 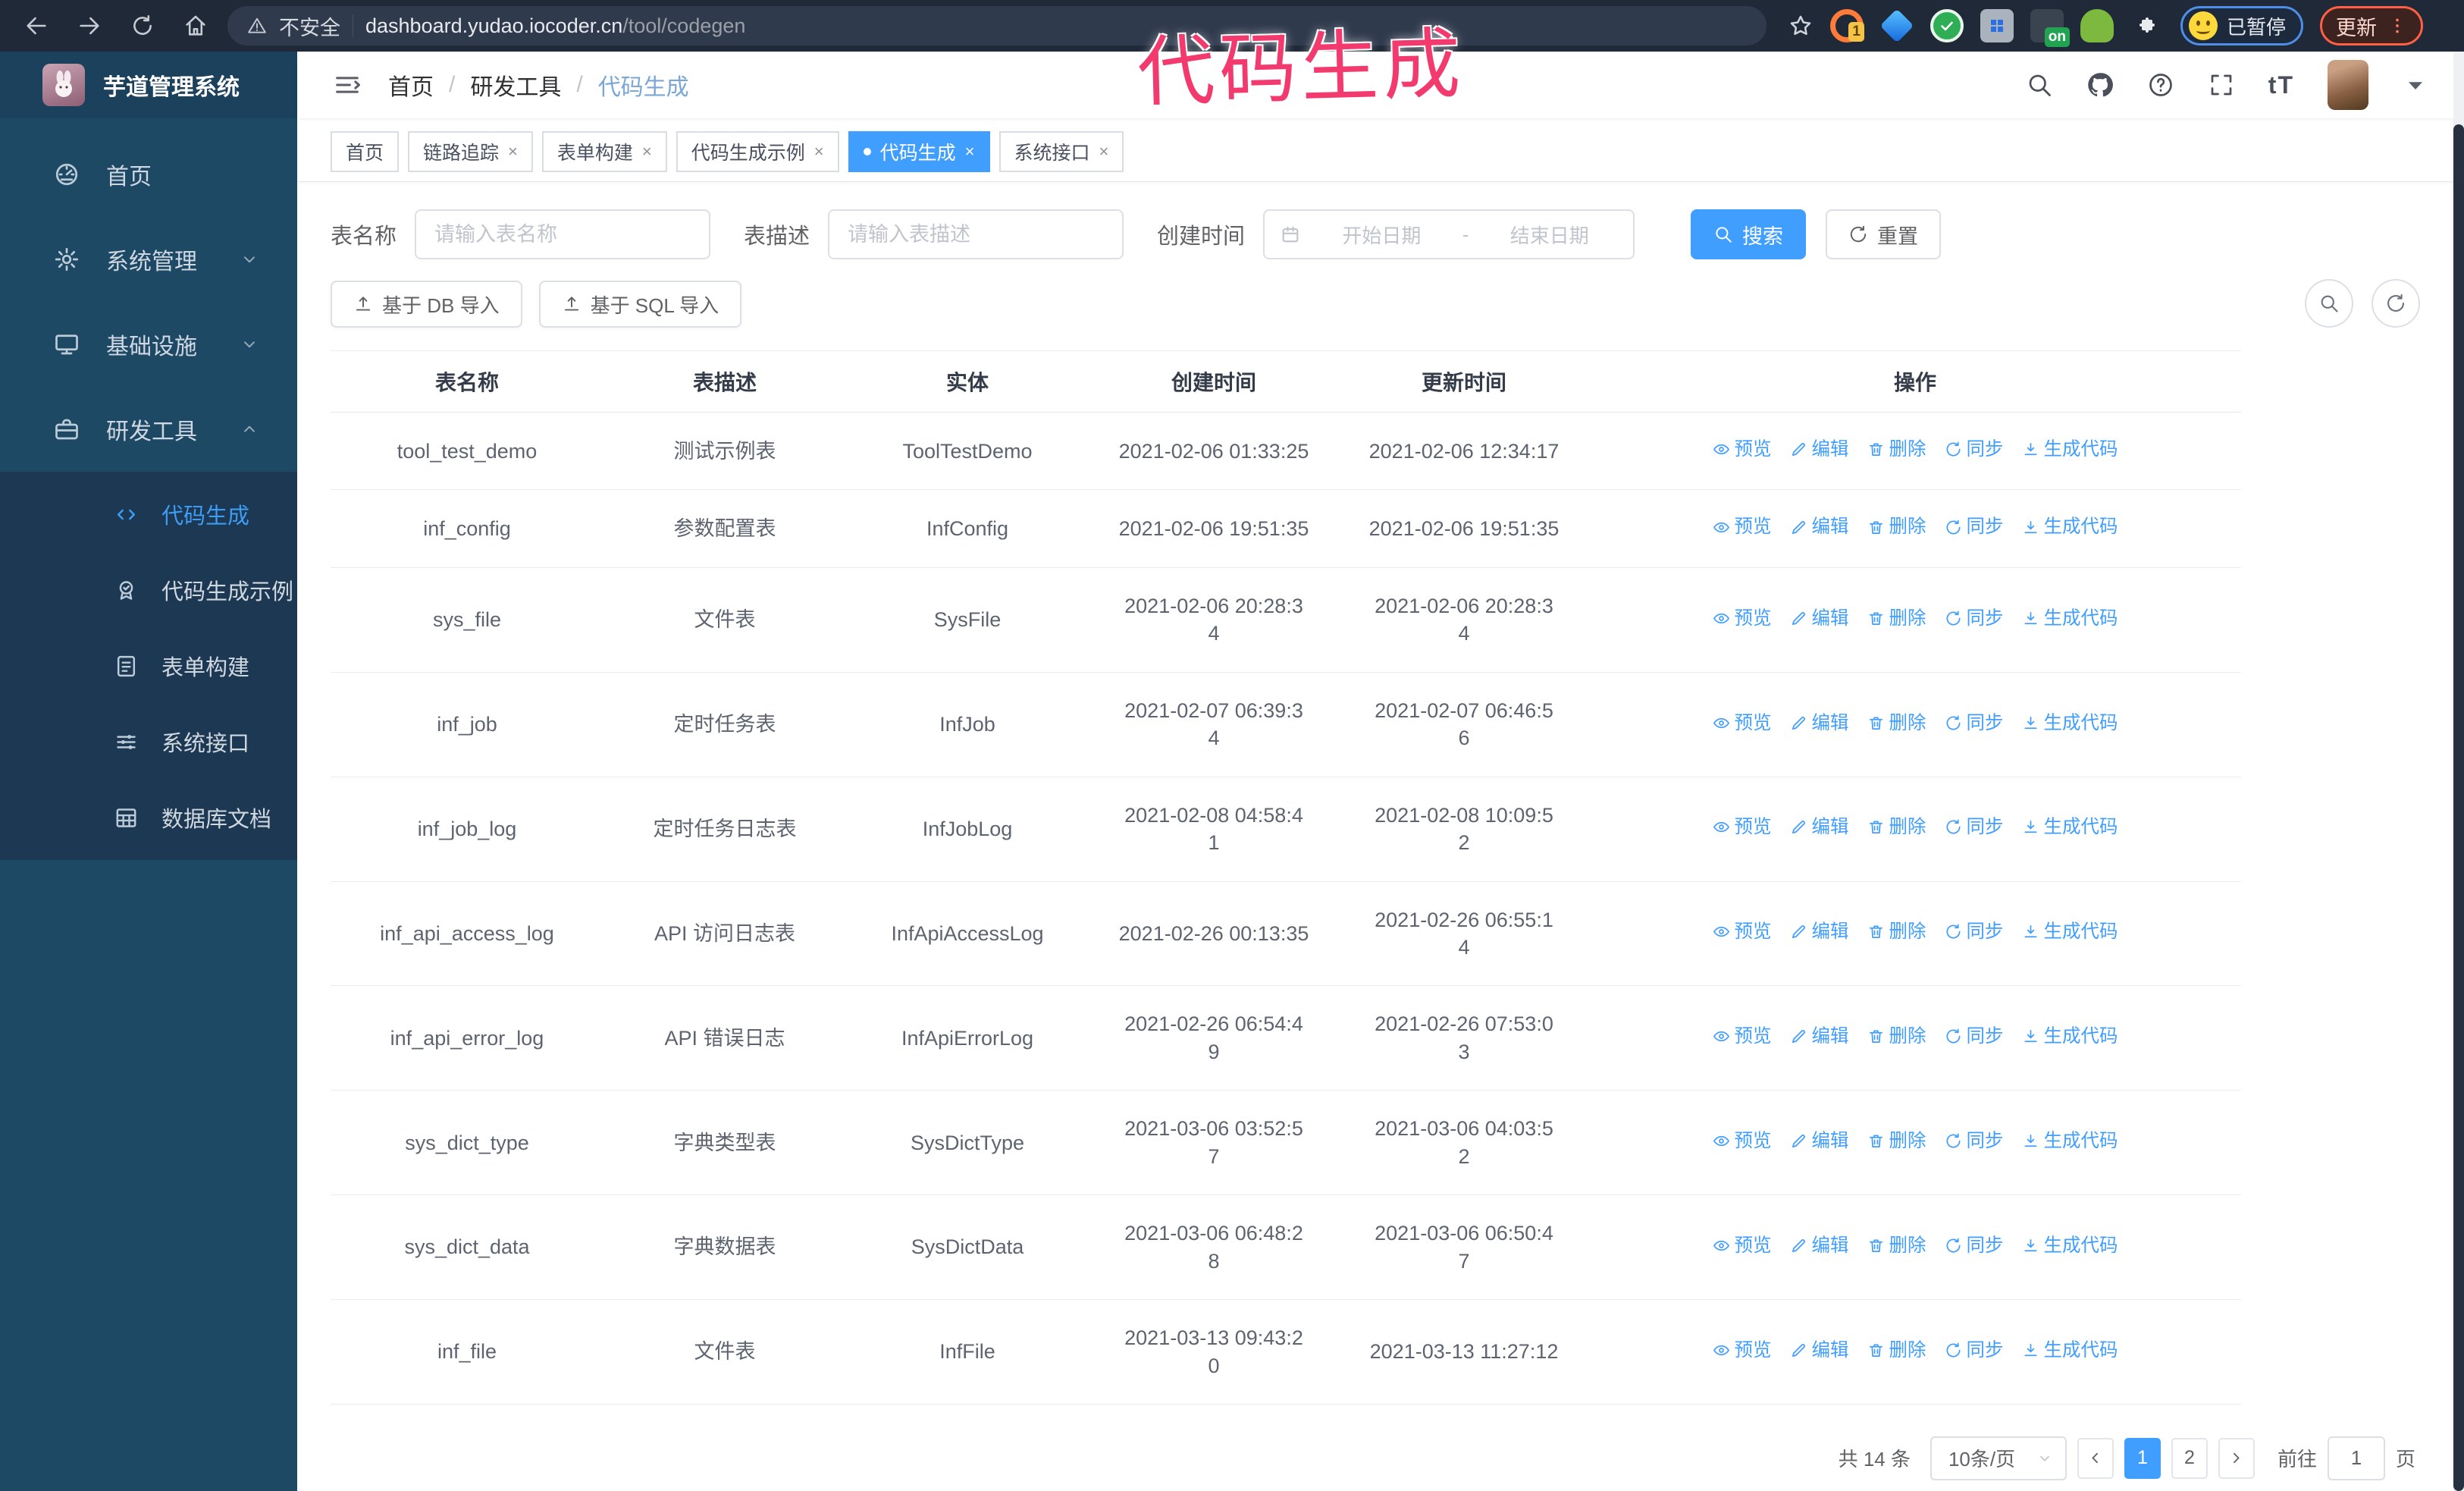 I want to click on profile-paused-chip: 已暂停, so click(x=2242, y=26).